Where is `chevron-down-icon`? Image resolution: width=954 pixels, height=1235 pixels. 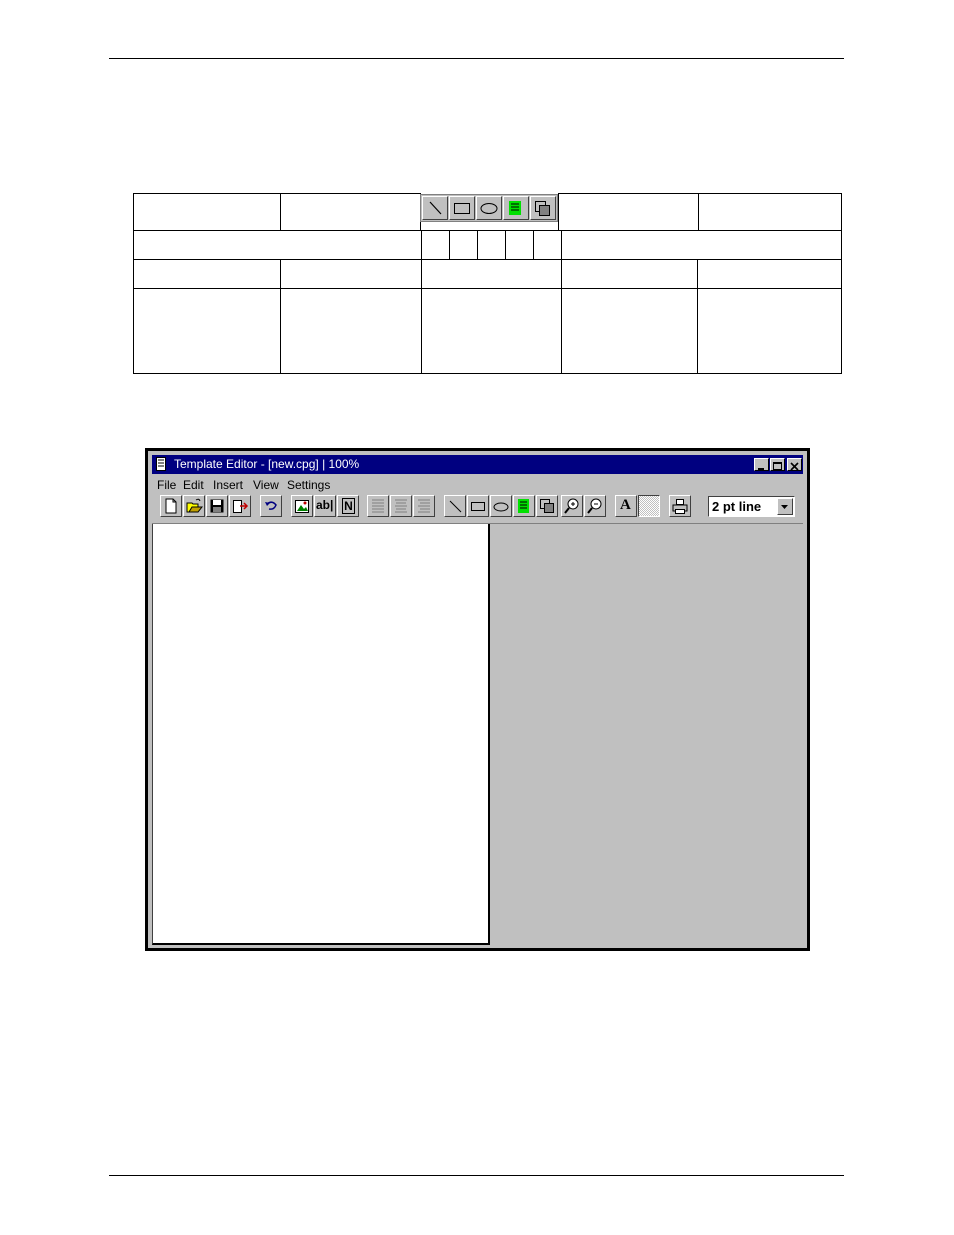 chevron-down-icon is located at coordinates (785, 509).